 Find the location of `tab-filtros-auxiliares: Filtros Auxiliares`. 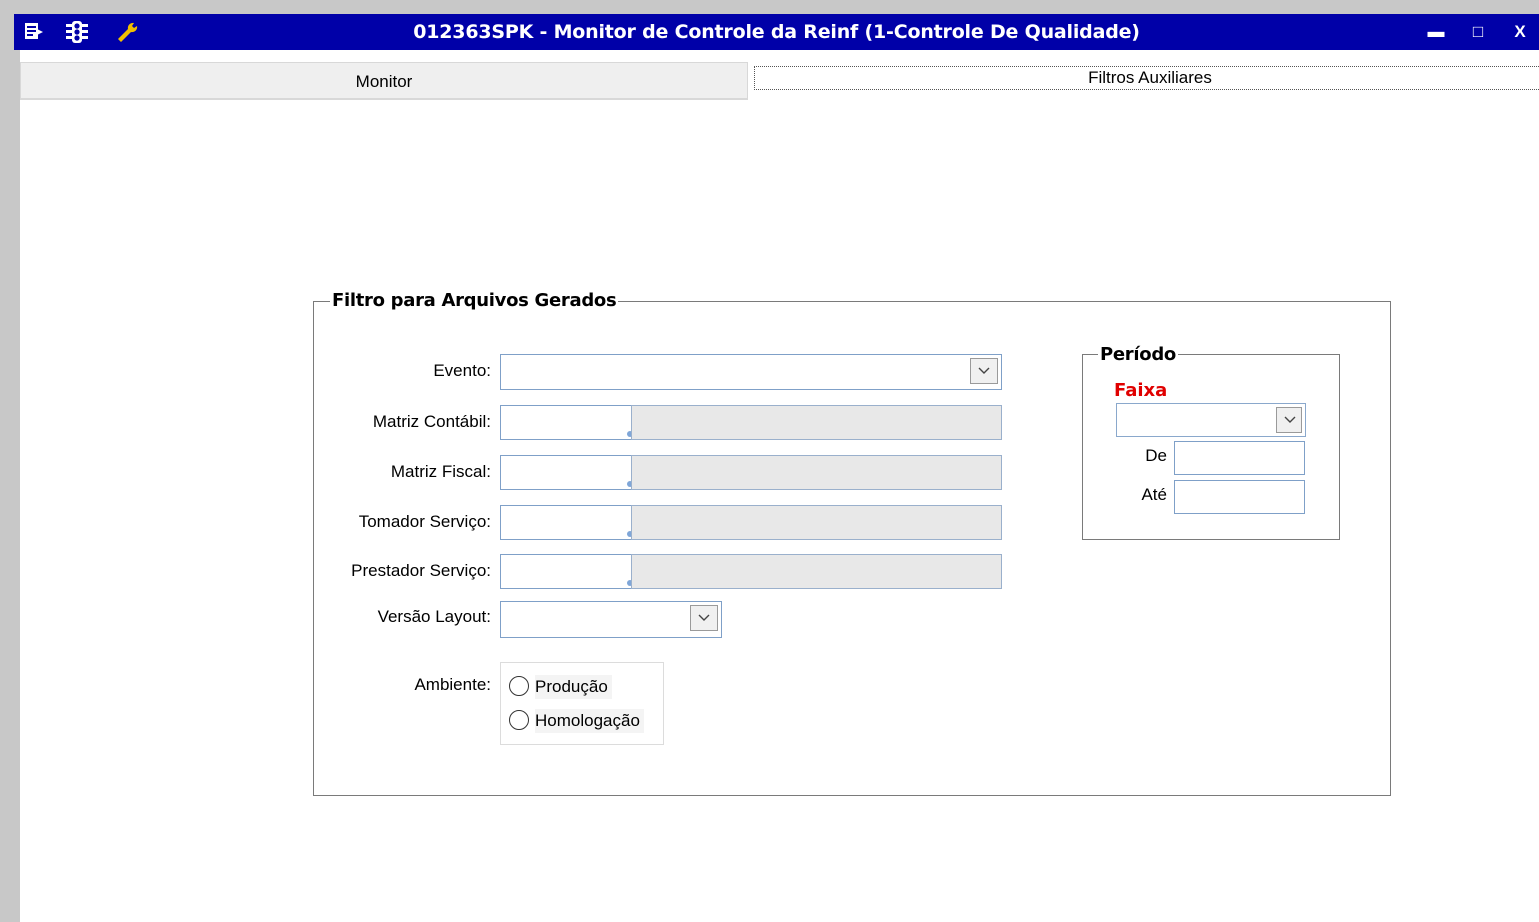

tab-filtros-auxiliares: Filtros Auxiliares is located at coordinates (1143, 81).